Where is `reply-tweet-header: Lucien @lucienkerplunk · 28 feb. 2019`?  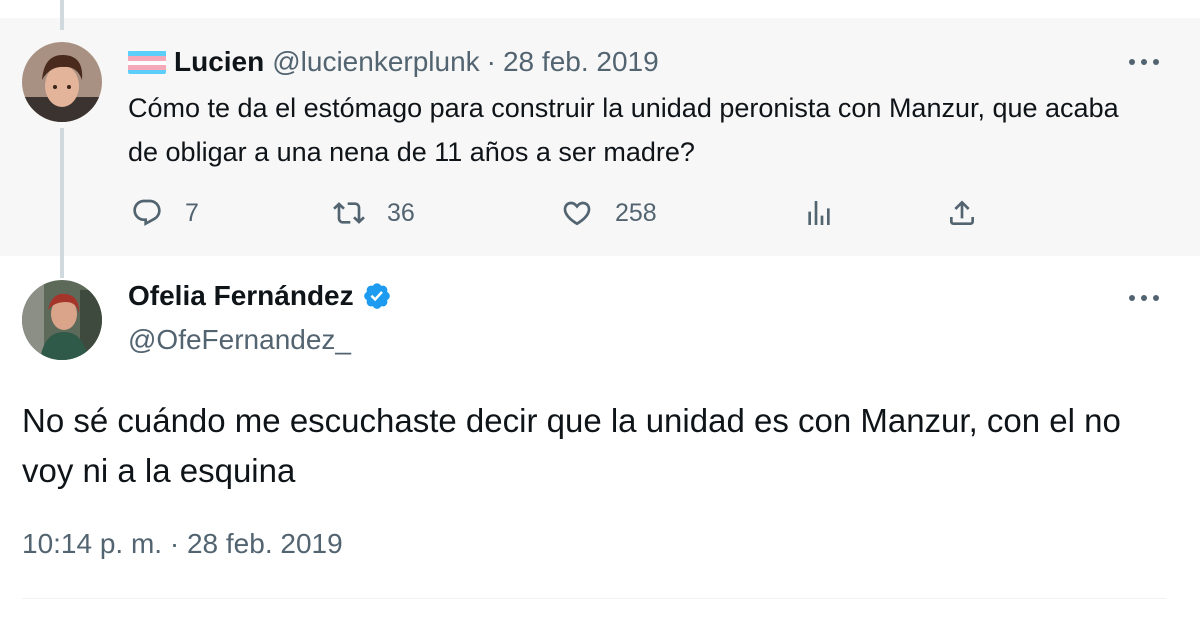
reply-tweet-header: Lucien @lucienkerplunk · 28 feb. 2019 is located at coordinates (393, 62).